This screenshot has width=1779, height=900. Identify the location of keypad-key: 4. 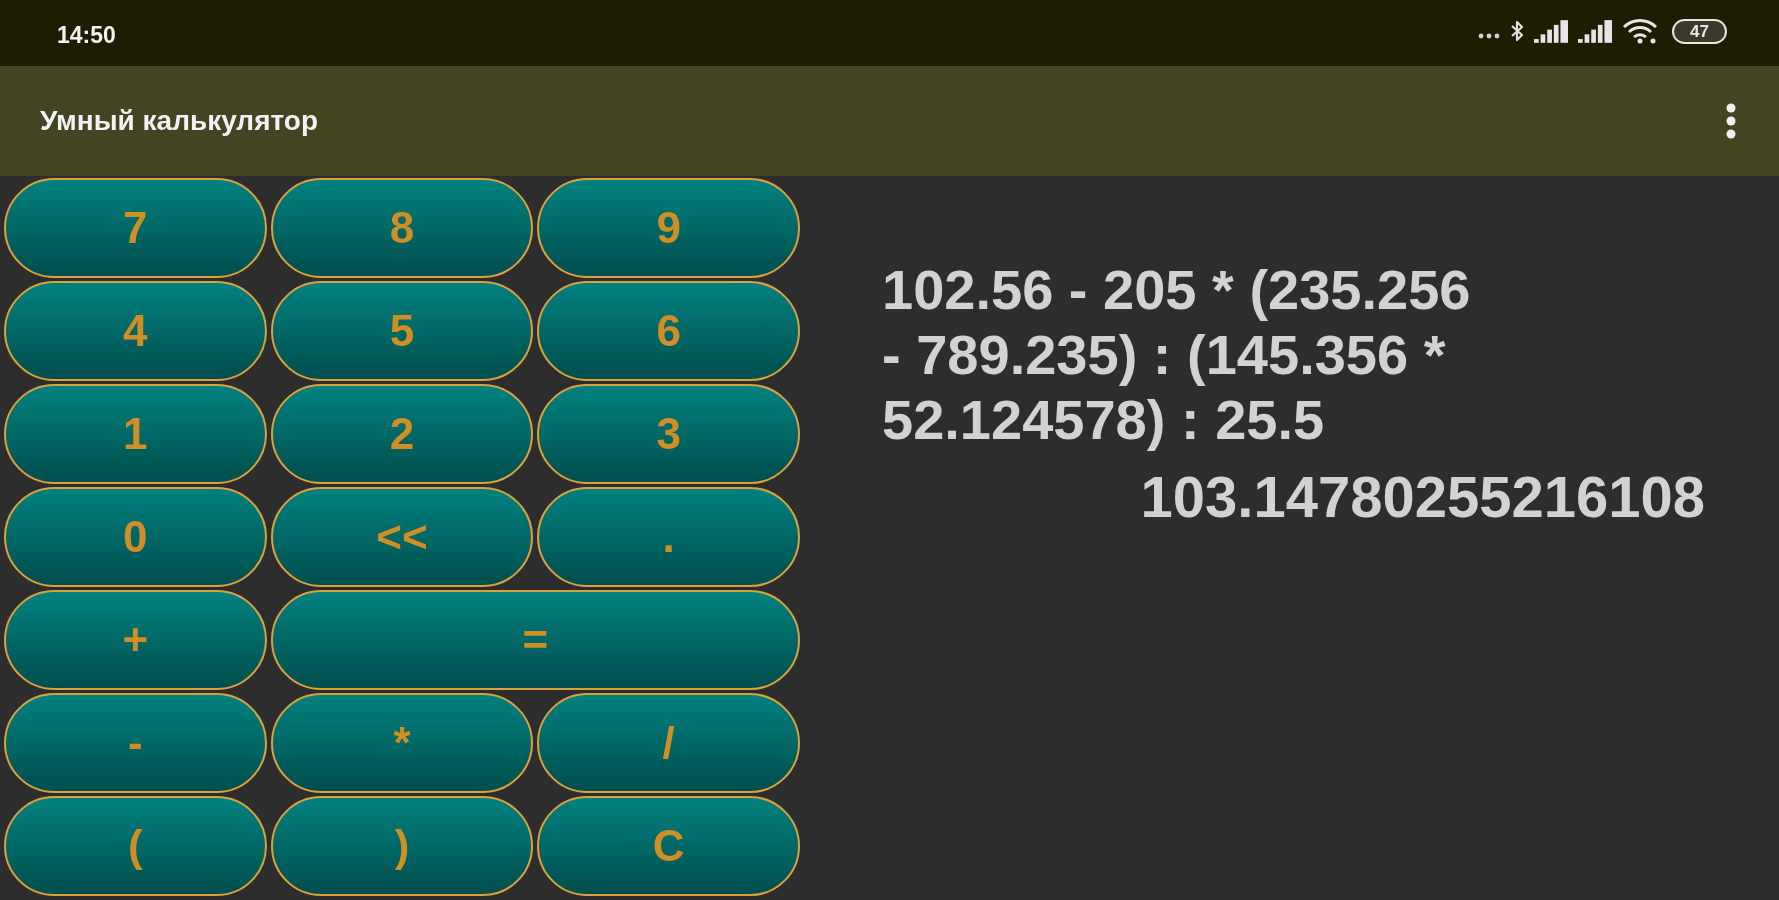
(135, 331).